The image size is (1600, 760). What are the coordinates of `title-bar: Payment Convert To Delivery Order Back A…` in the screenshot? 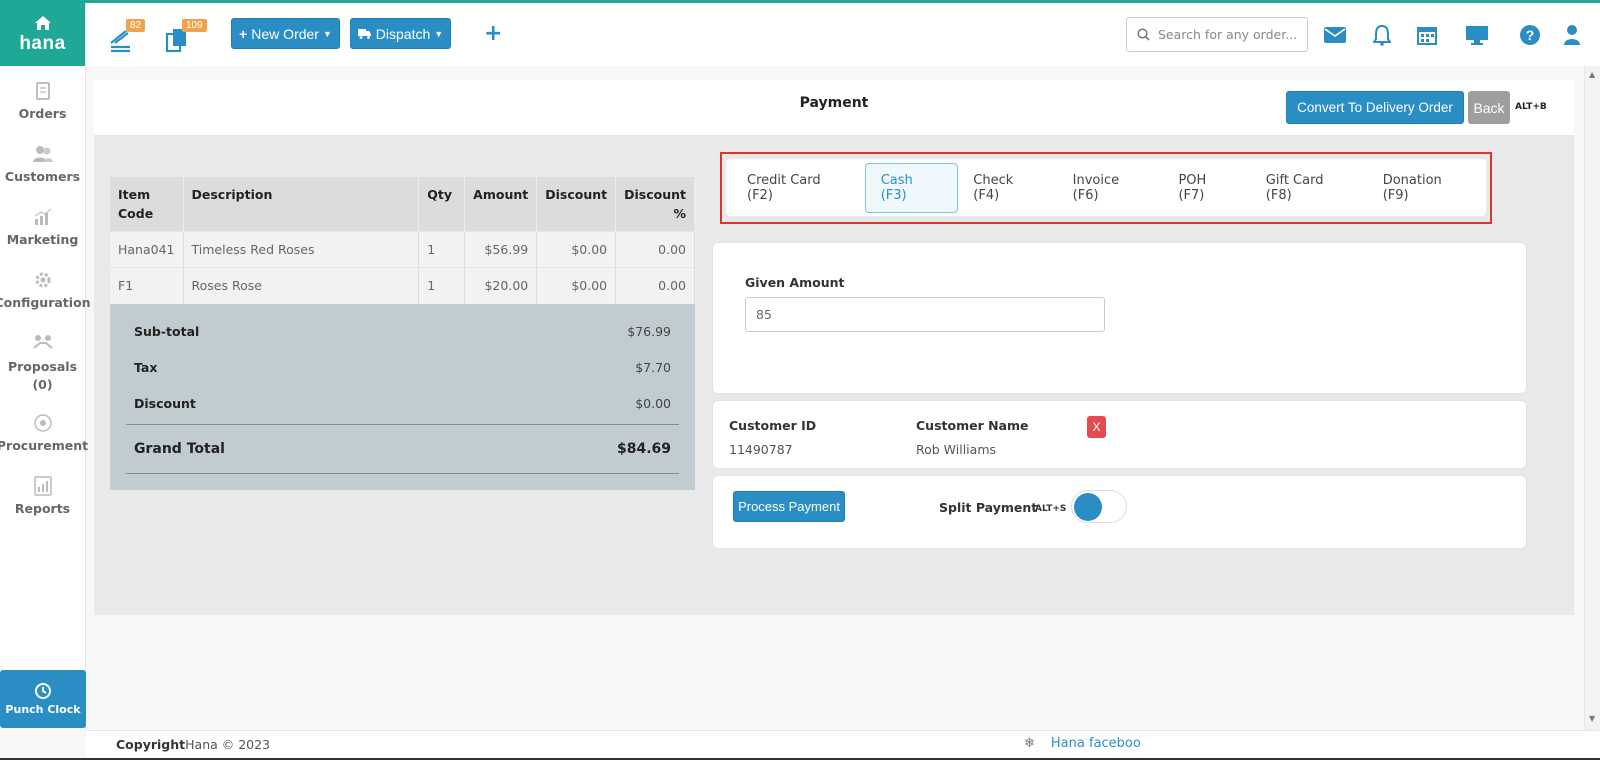 It's located at (834, 107).